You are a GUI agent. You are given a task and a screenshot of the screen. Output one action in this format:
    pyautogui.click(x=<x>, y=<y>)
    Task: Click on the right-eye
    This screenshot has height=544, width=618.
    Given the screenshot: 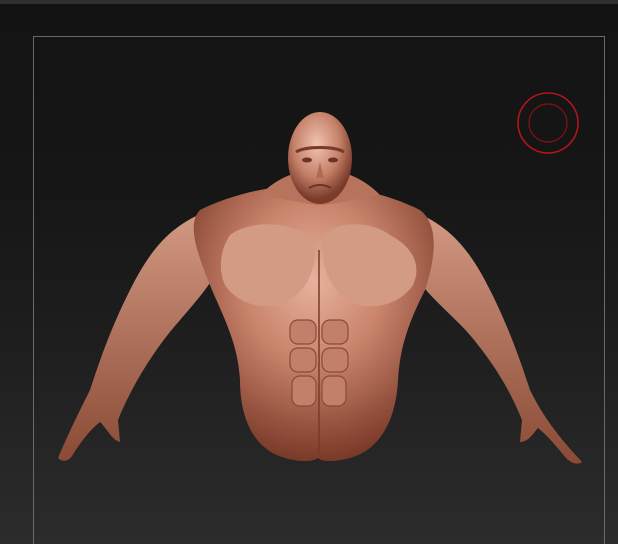 What is the action you would take?
    pyautogui.click(x=333, y=160)
    